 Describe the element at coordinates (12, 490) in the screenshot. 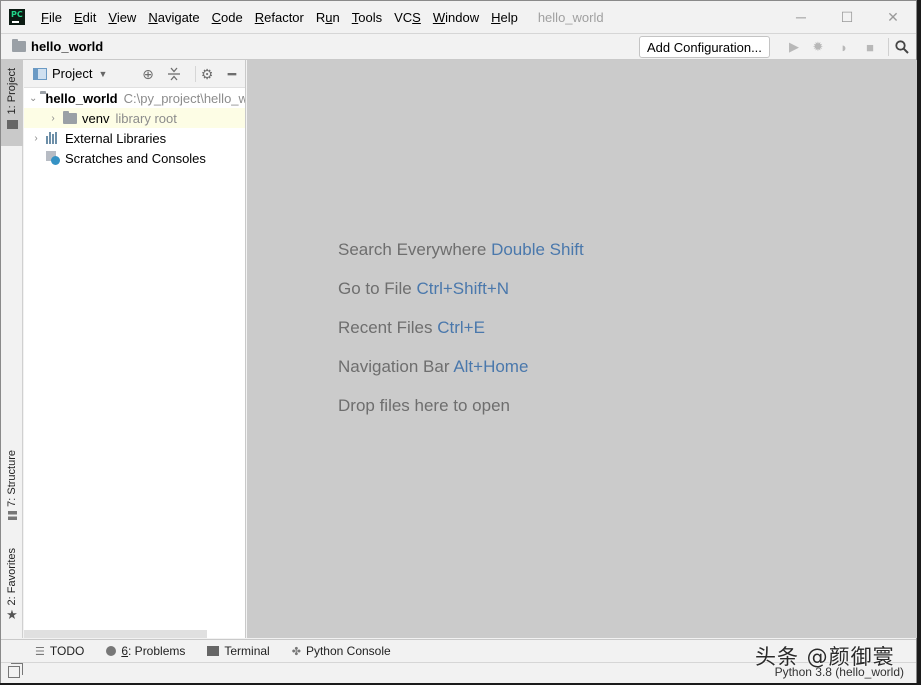

I see `tool-tab-structure: 7: Structure` at that location.